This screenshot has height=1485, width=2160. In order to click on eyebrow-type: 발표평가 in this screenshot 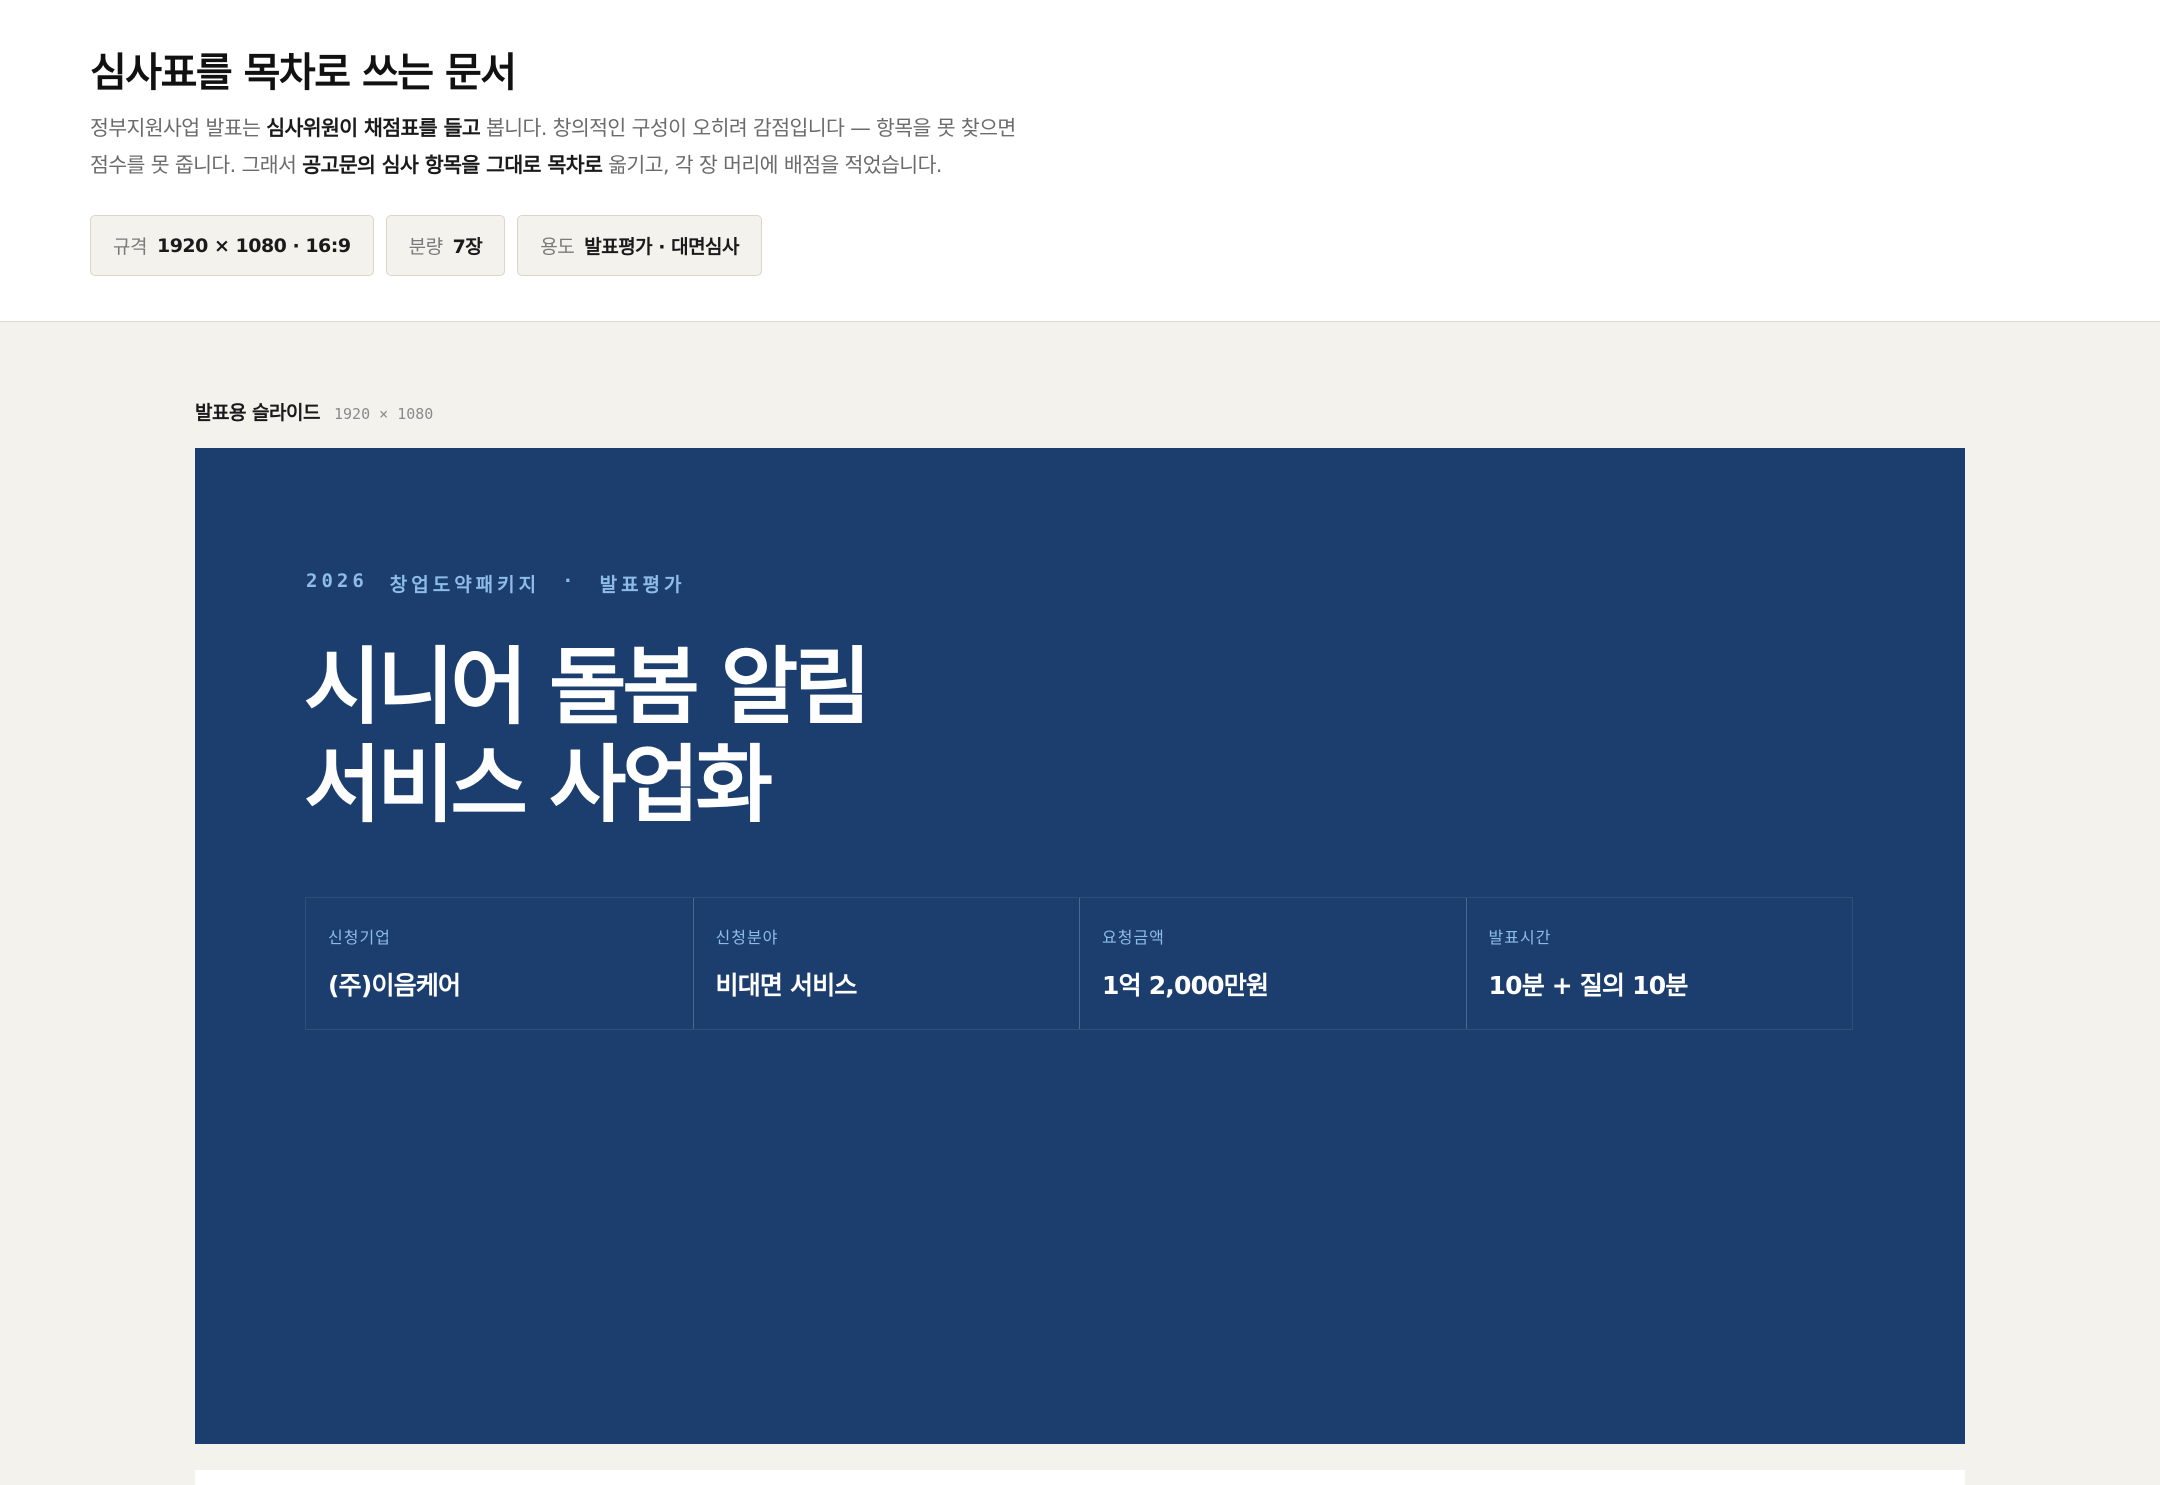, I will do `click(642, 585)`.